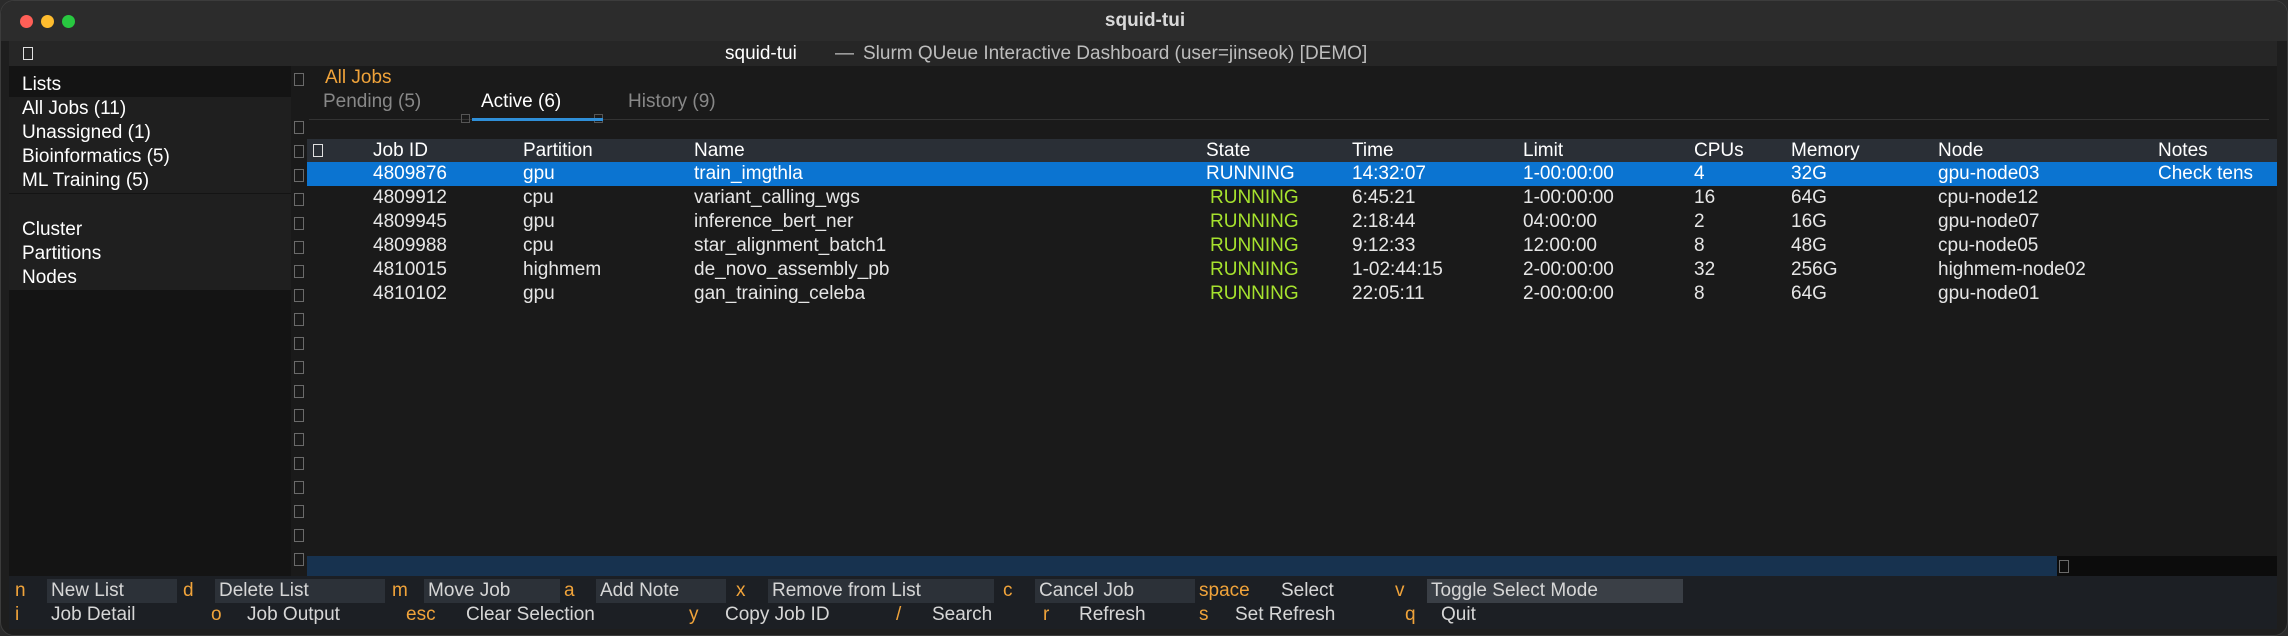  Describe the element at coordinates (421, 615) in the screenshot. I see `key-clear-selection: esc` at that location.